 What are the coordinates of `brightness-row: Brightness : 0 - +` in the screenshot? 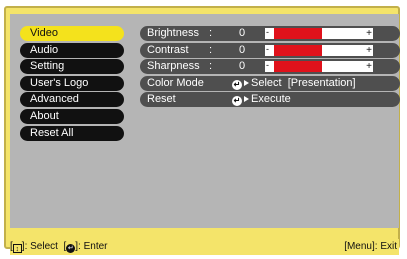 It's located at (270, 33).